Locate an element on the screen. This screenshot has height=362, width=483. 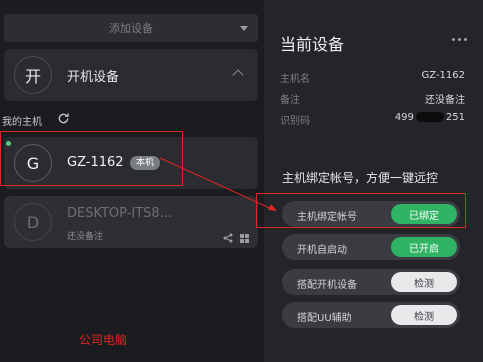
id-code-prefix: 499 is located at coordinates (404, 117).